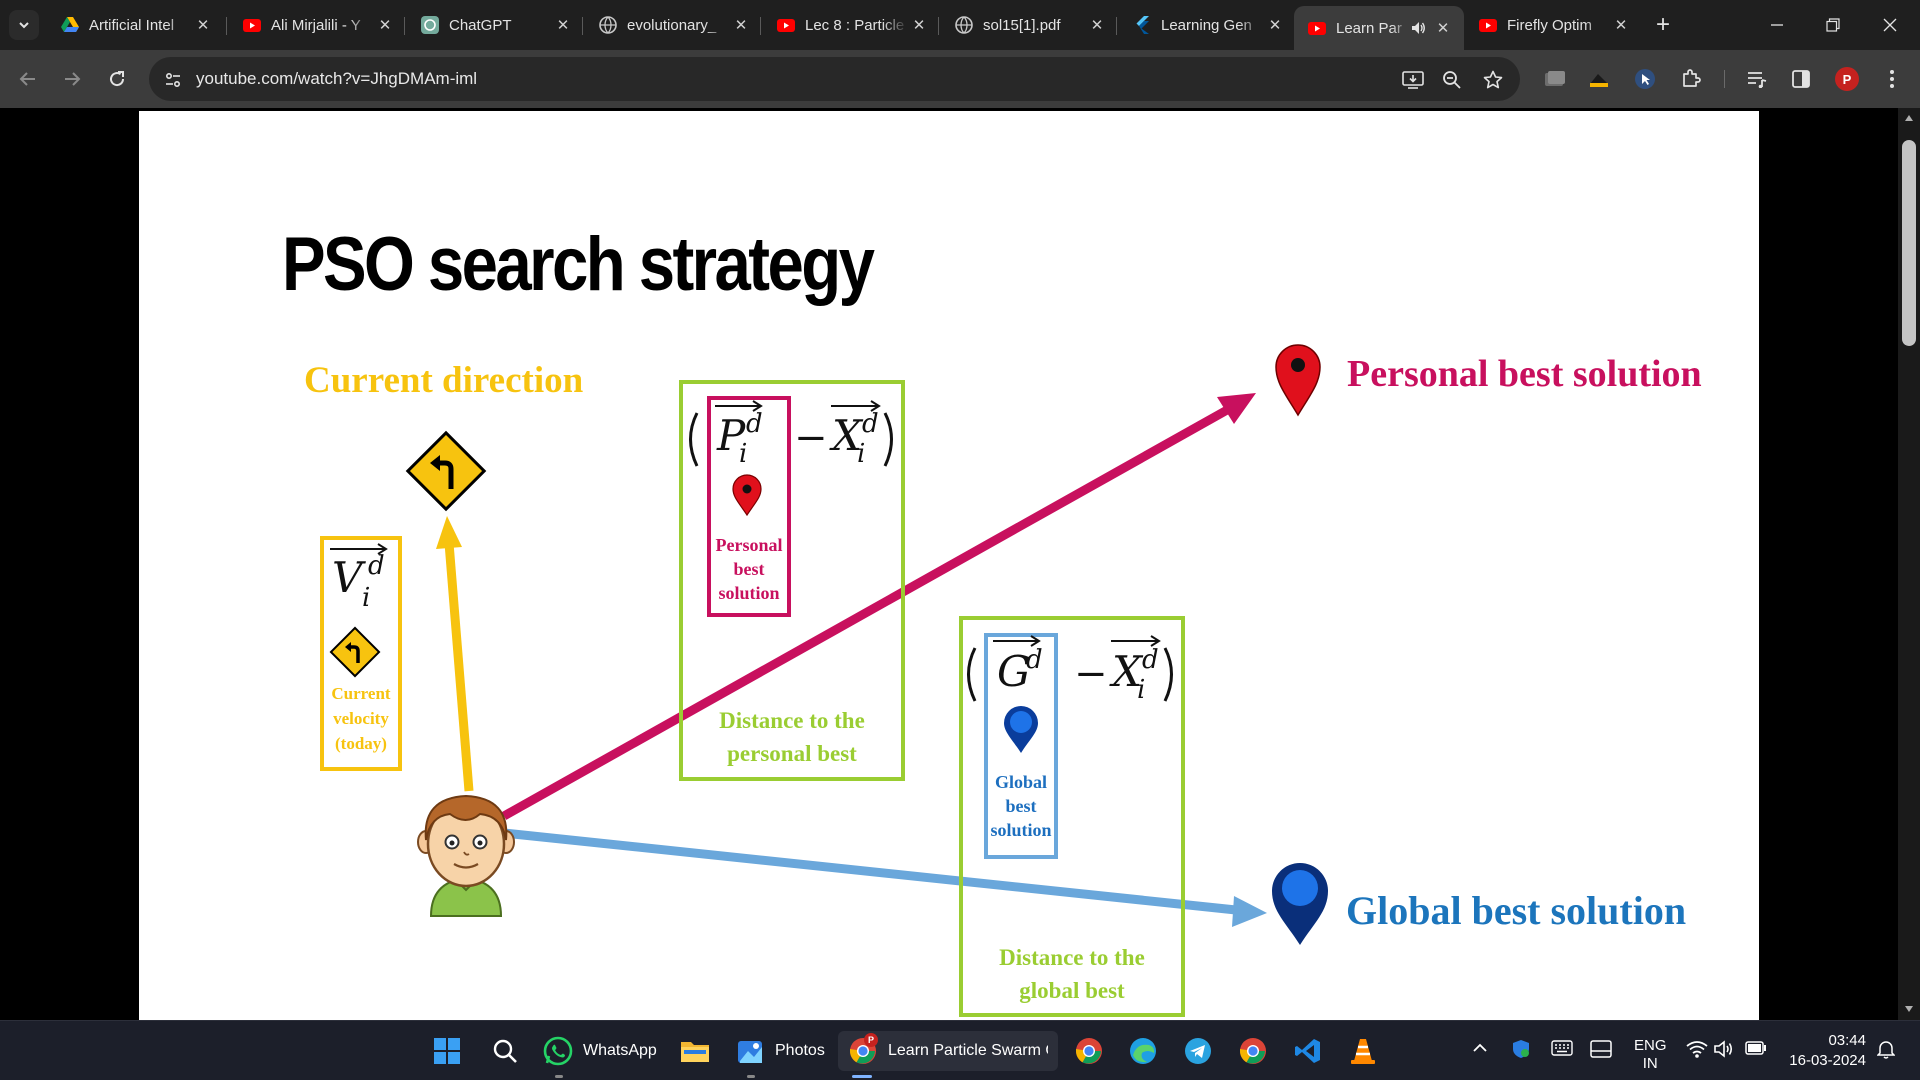 This screenshot has height=1080, width=1920. I want to click on keyboard-icon, so click(1562, 1050).